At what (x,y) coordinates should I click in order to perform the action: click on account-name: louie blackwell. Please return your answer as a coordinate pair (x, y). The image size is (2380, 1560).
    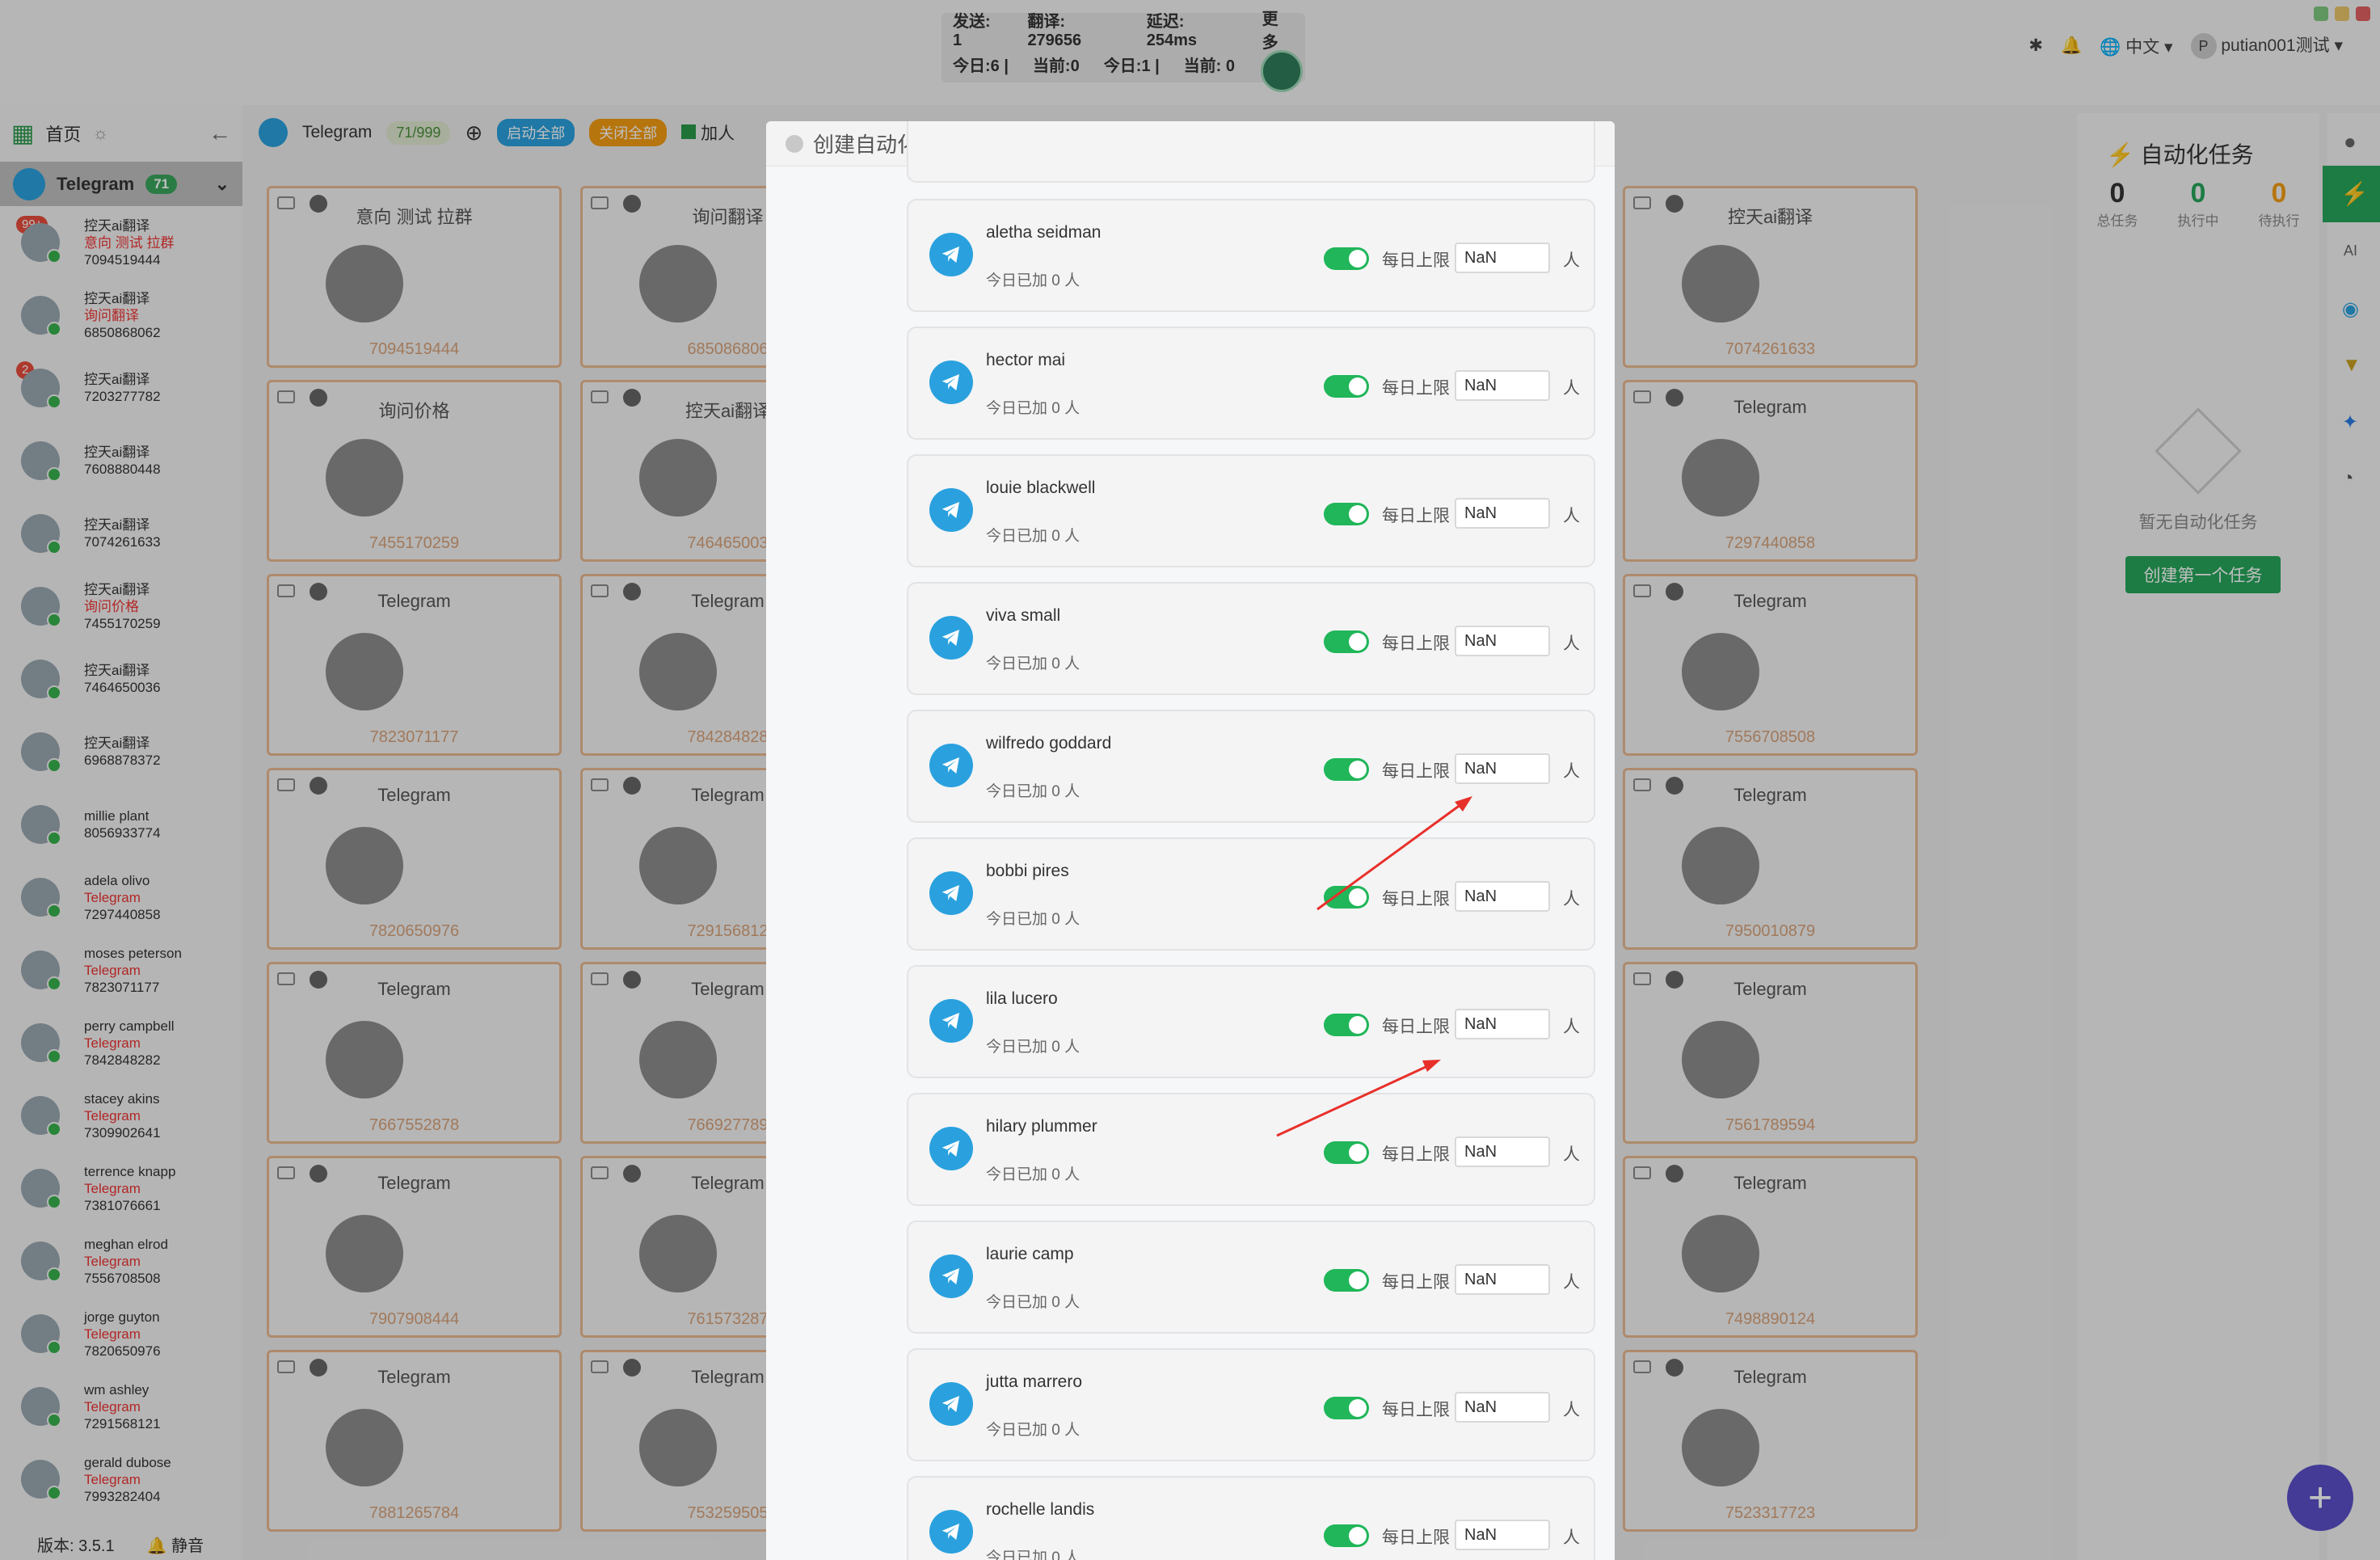
    Looking at the image, I should click on (1041, 488).